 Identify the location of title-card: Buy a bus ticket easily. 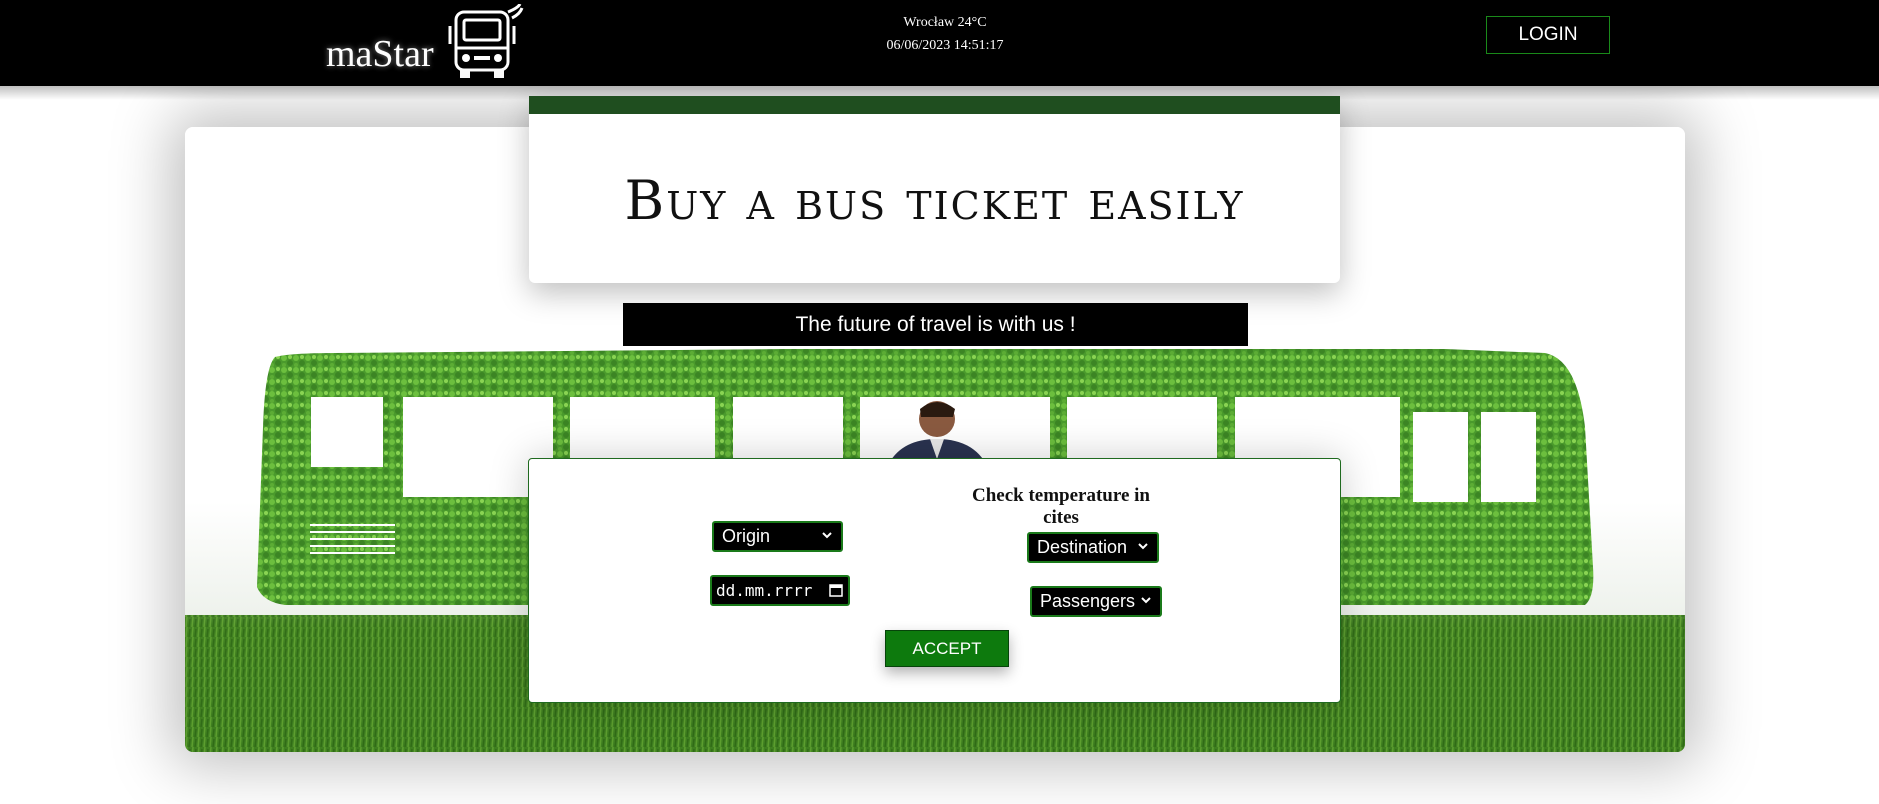
(934, 189).